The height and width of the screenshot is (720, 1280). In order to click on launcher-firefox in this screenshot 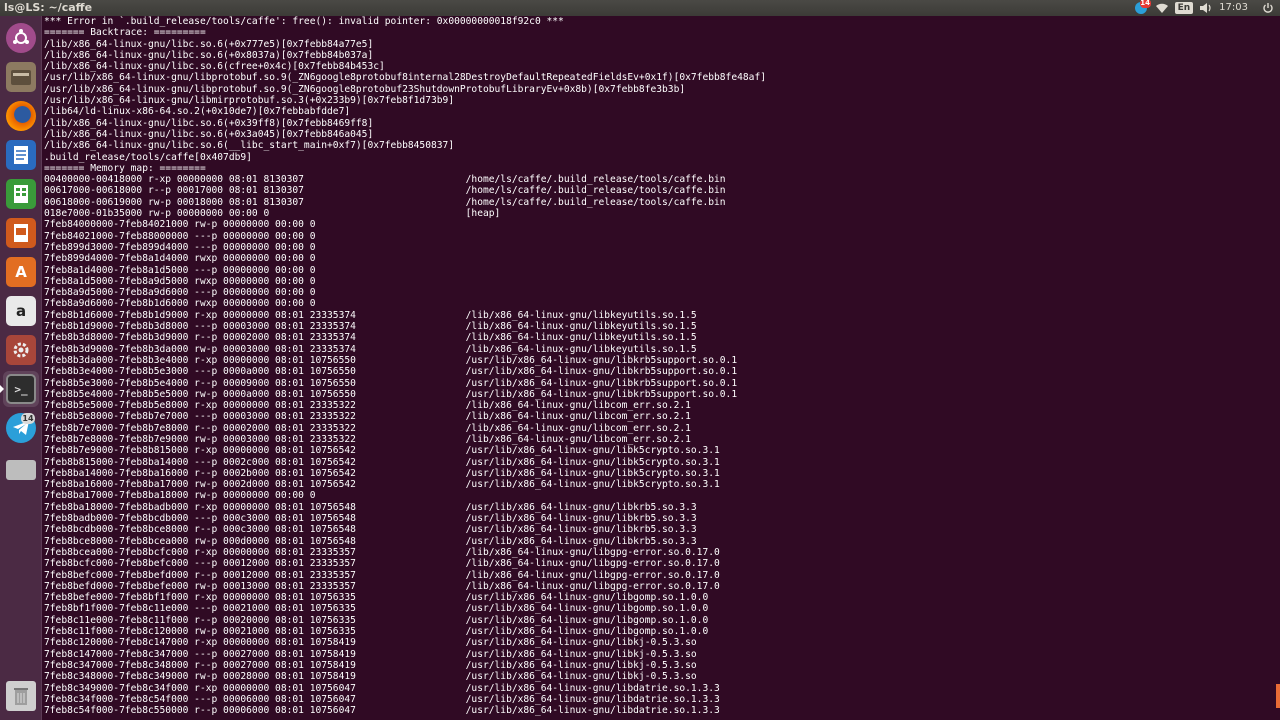, I will do `click(21, 116)`.